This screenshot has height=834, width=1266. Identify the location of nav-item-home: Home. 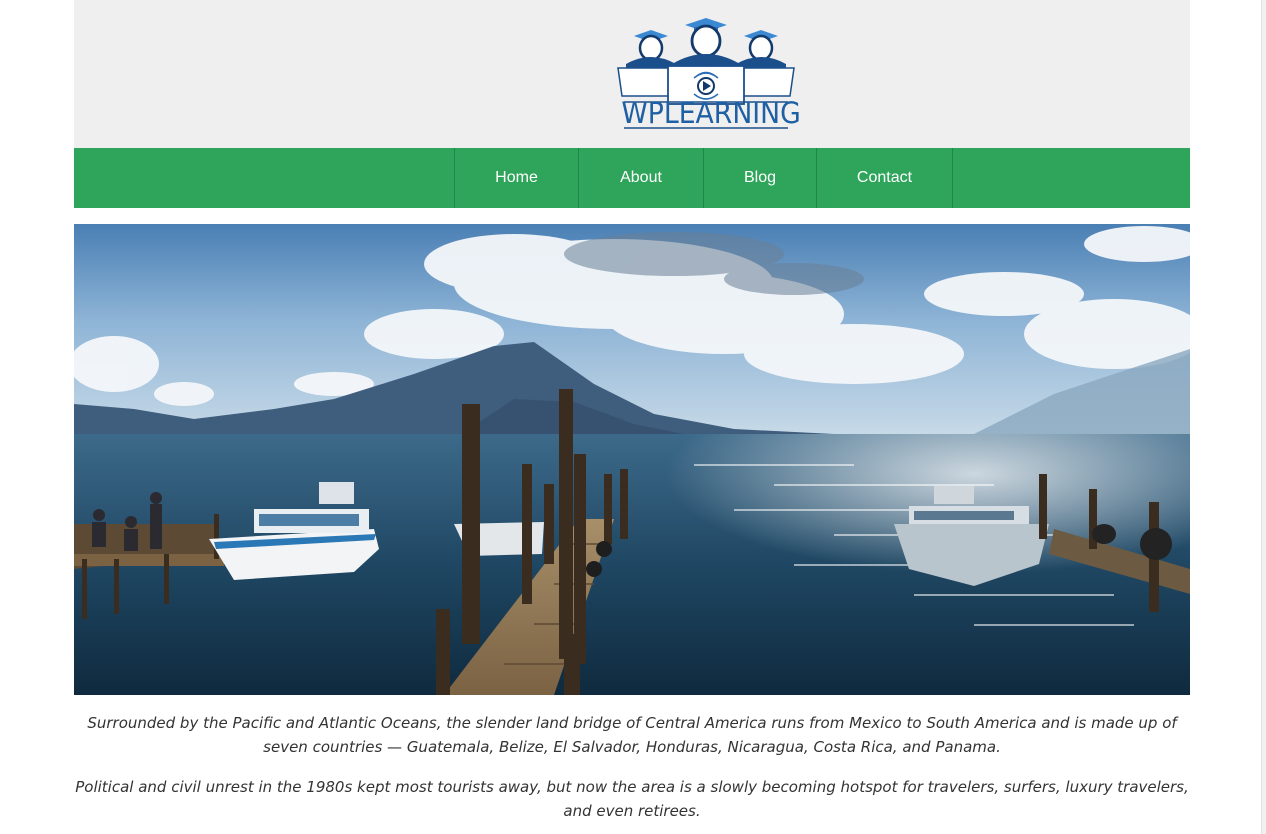
(517, 178).